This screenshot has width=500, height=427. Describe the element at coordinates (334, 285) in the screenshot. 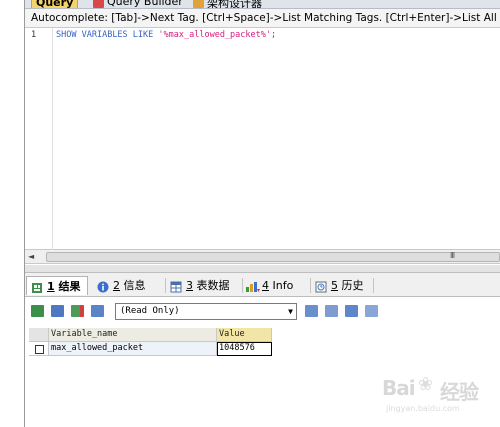

I see `tab-history-number: 5` at that location.